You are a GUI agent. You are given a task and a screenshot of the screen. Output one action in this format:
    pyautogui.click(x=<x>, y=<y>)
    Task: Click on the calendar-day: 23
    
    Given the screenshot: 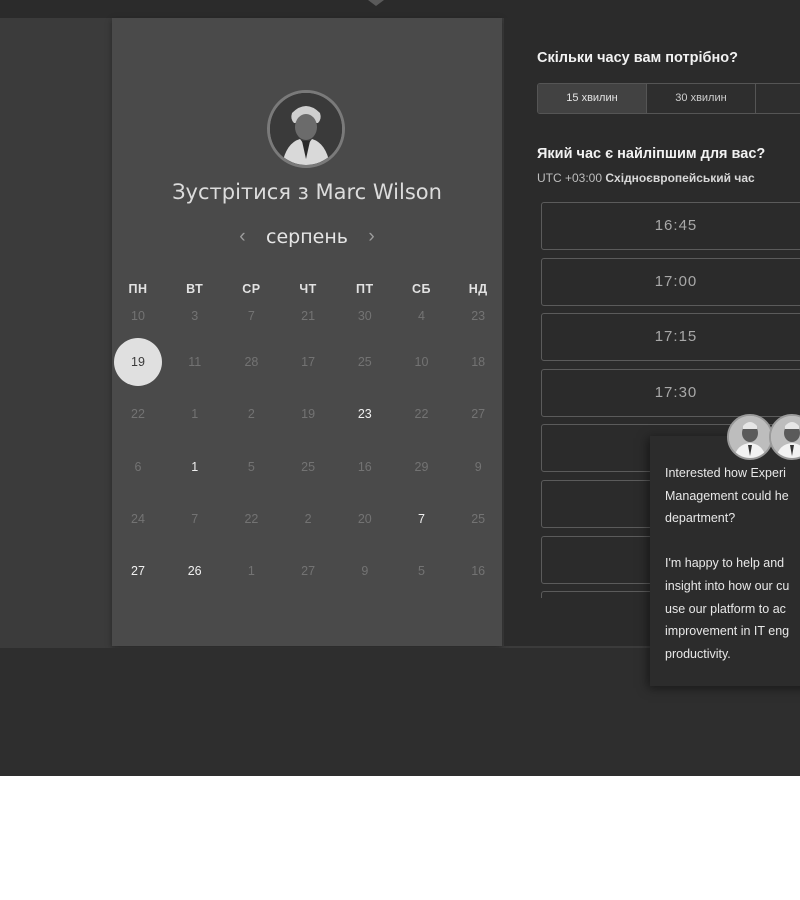 What is the action you would take?
    pyautogui.click(x=478, y=316)
    